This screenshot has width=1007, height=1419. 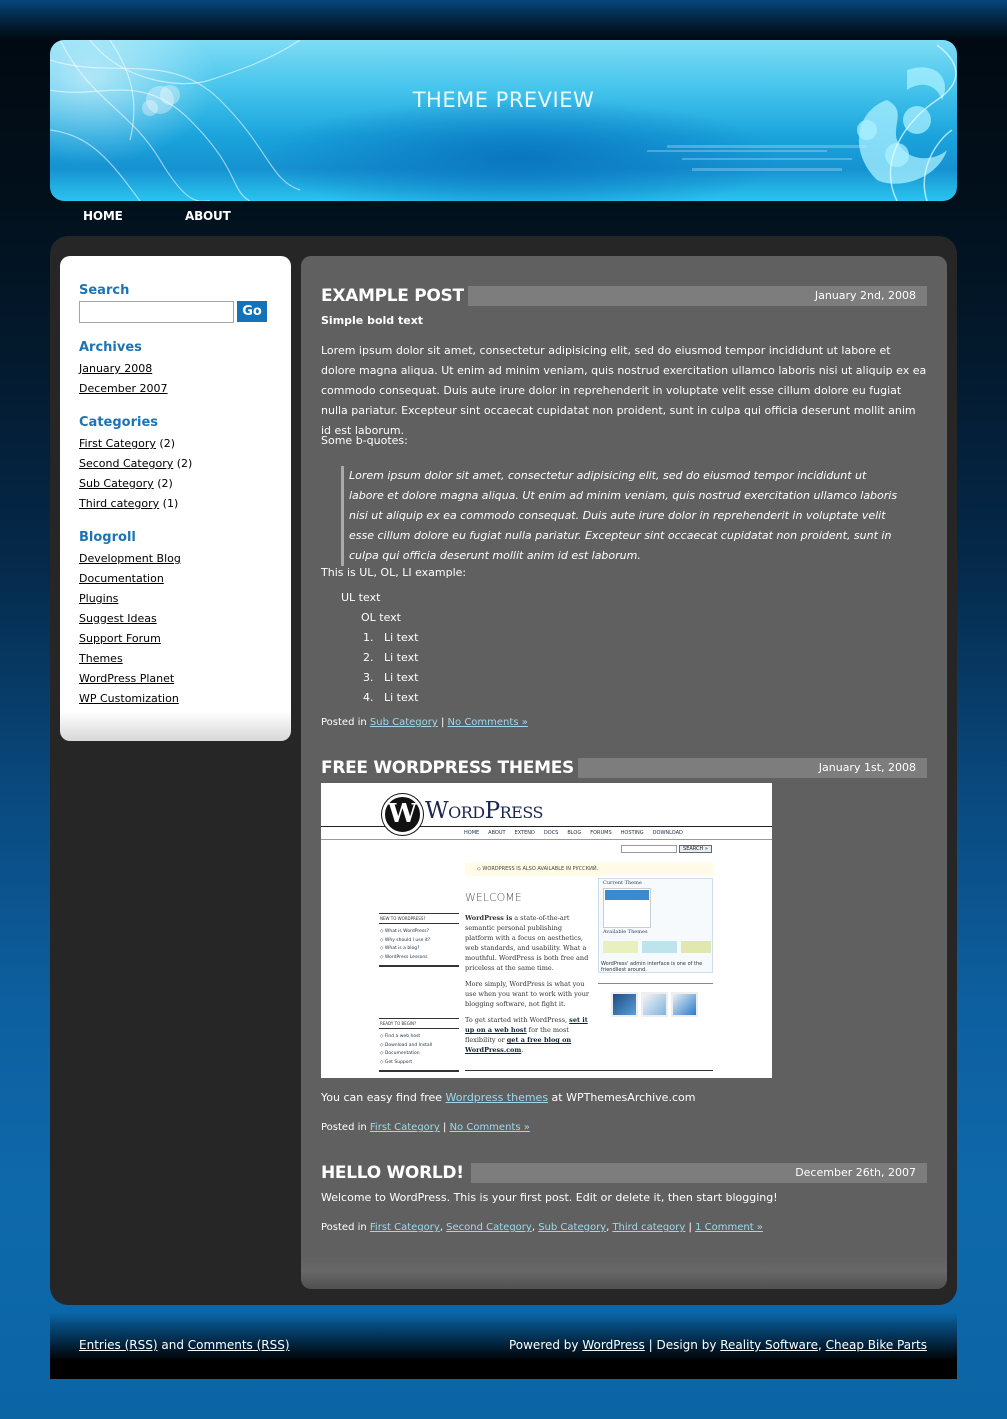 I want to click on main-nav: HOME ABOUT, so click(x=503, y=217).